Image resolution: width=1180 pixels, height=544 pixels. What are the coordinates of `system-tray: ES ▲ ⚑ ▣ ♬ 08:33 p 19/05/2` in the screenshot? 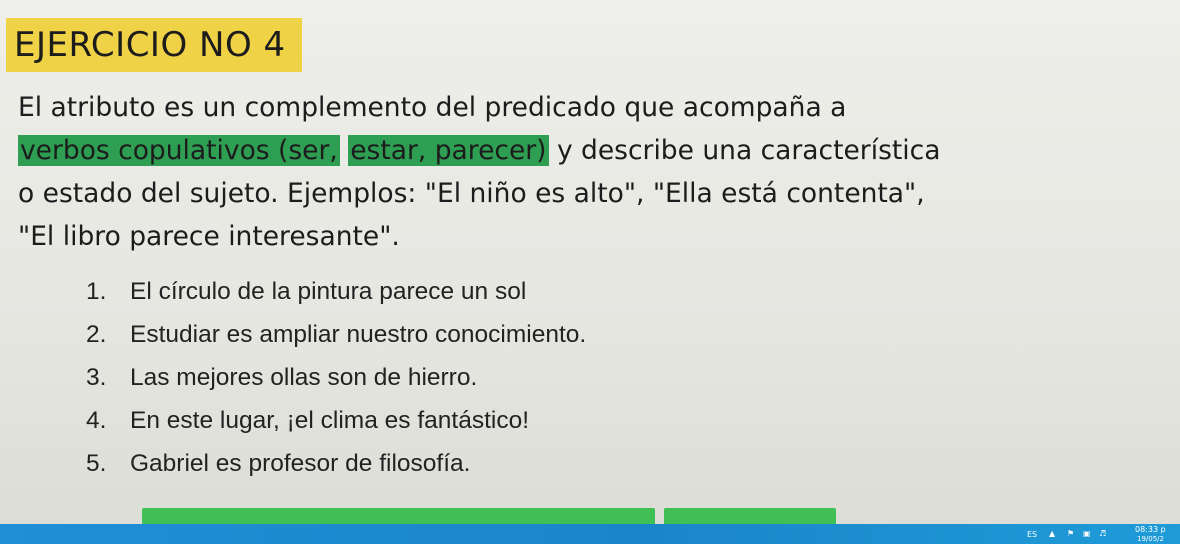 It's located at (1102, 534).